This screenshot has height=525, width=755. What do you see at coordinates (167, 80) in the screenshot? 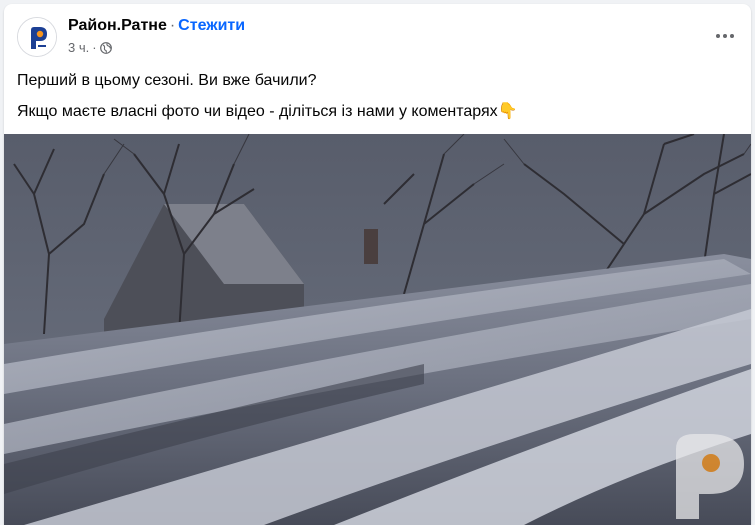
I see `post-text-line: Перший в цьому сезоні. Ви вже бачили?` at bounding box center [167, 80].